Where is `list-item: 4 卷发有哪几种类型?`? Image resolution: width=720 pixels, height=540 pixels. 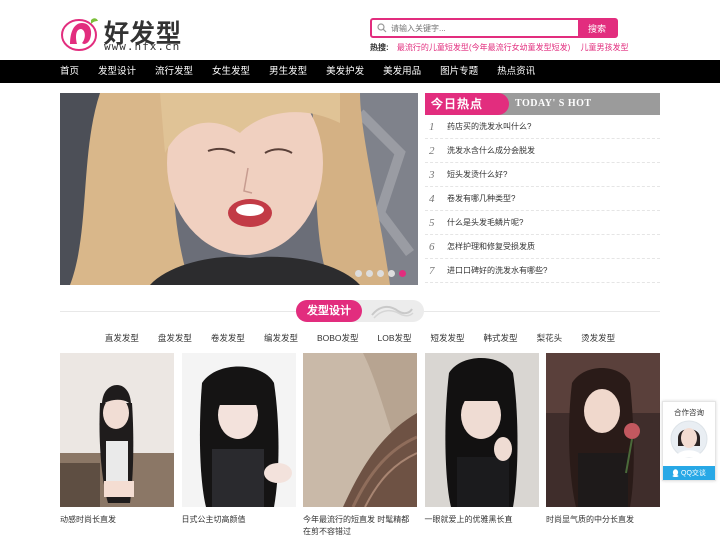
list-item: 4 卷发有哪几种类型? is located at coordinates (542, 199).